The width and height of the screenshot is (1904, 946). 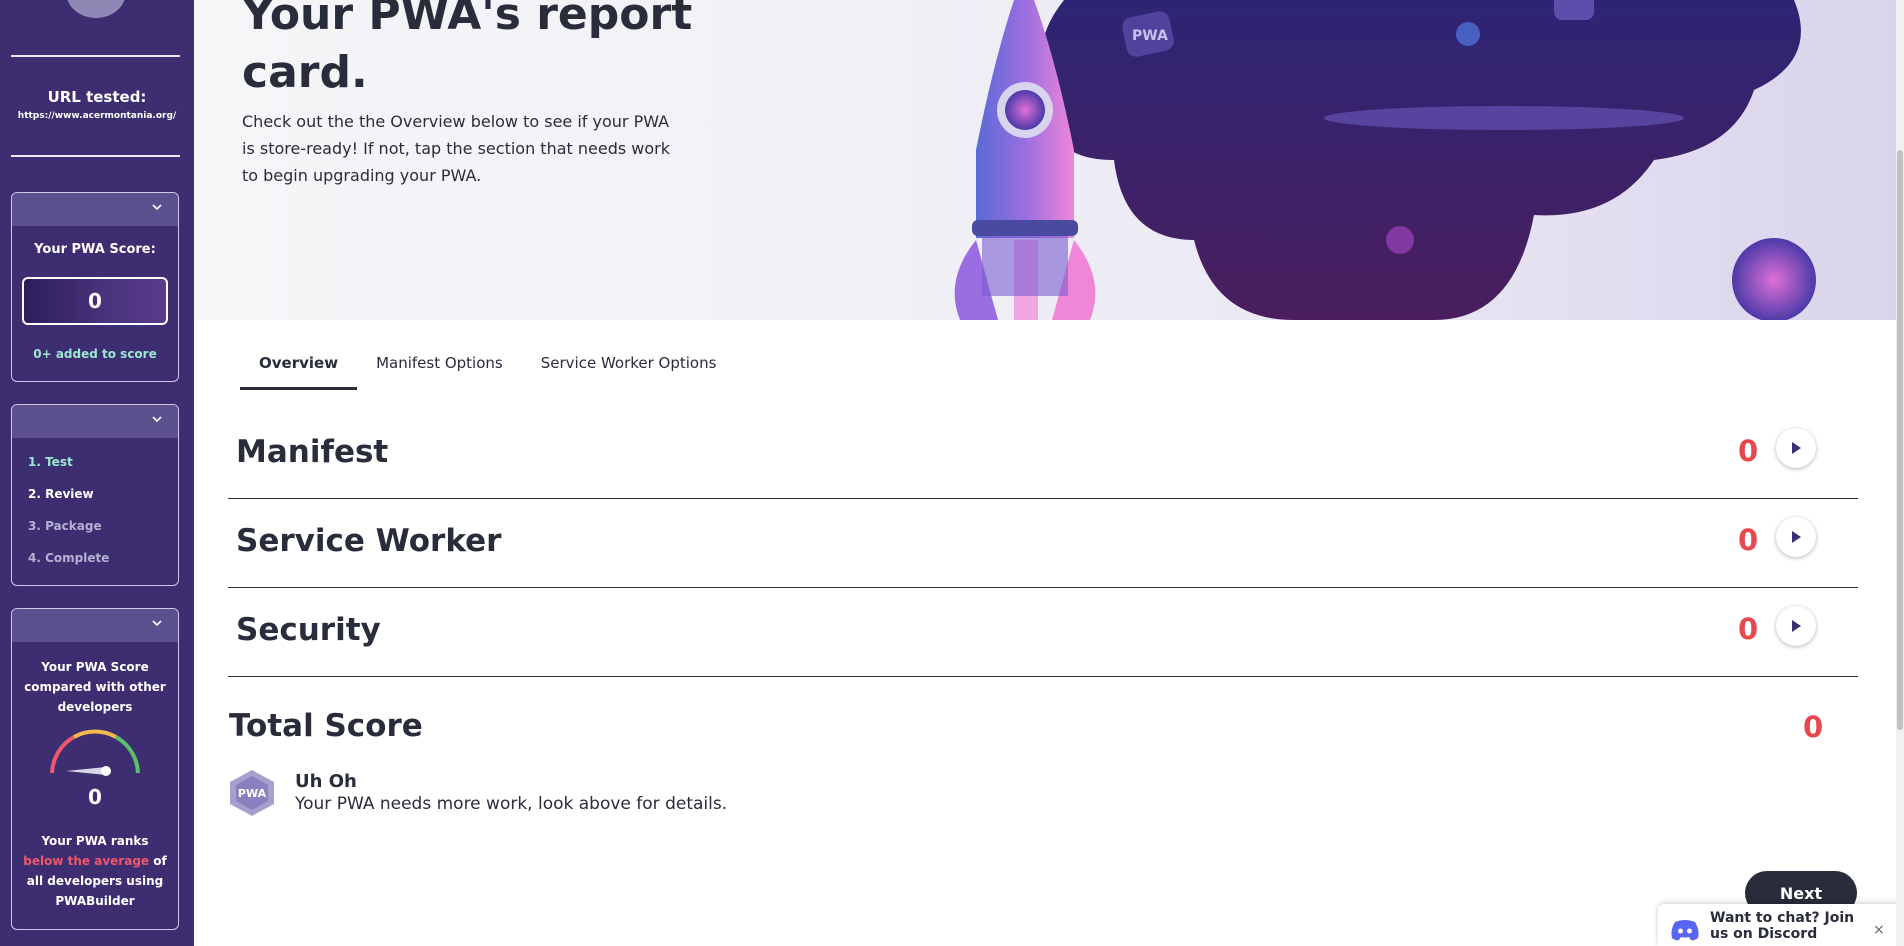 What do you see at coordinates (308, 630) in the screenshot?
I see `section-title: Security` at bounding box center [308, 630].